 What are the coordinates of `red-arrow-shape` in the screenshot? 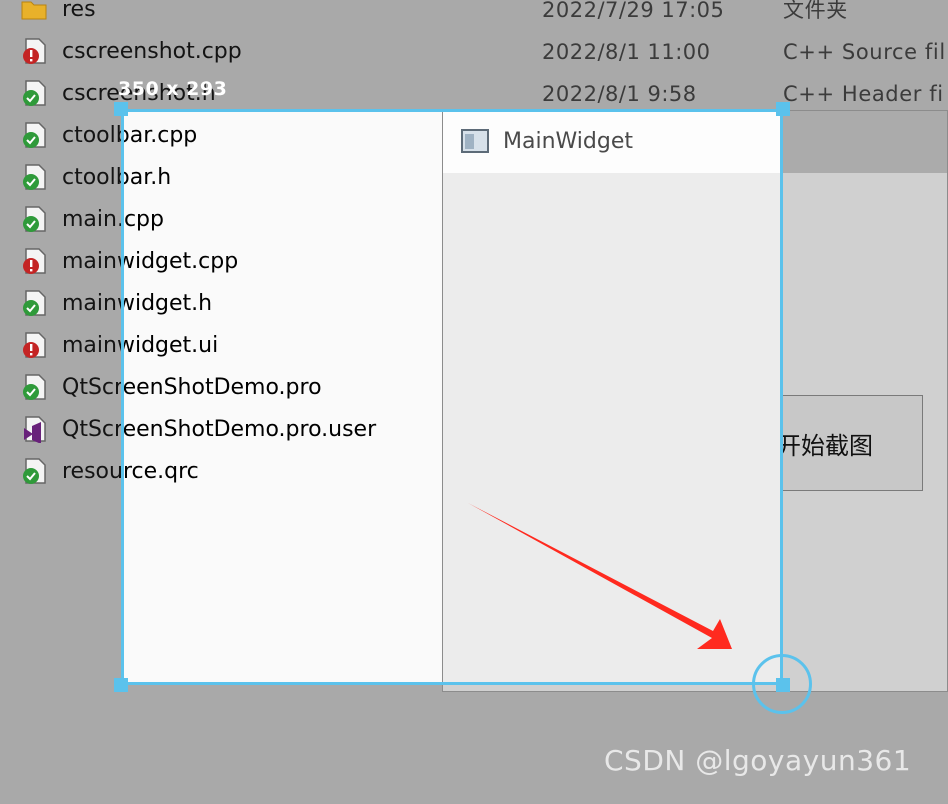 It's located at (600, 576).